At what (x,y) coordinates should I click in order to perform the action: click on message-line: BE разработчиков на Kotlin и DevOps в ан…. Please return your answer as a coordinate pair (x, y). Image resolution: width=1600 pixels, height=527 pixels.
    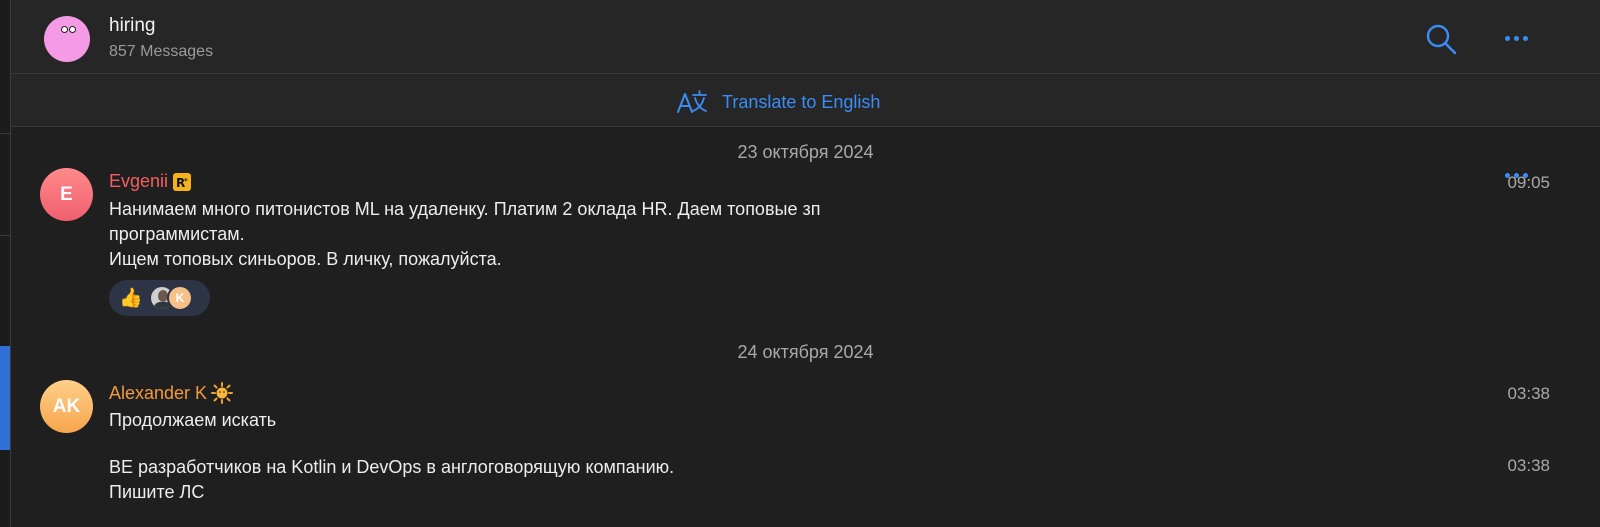
    Looking at the image, I should click on (392, 467).